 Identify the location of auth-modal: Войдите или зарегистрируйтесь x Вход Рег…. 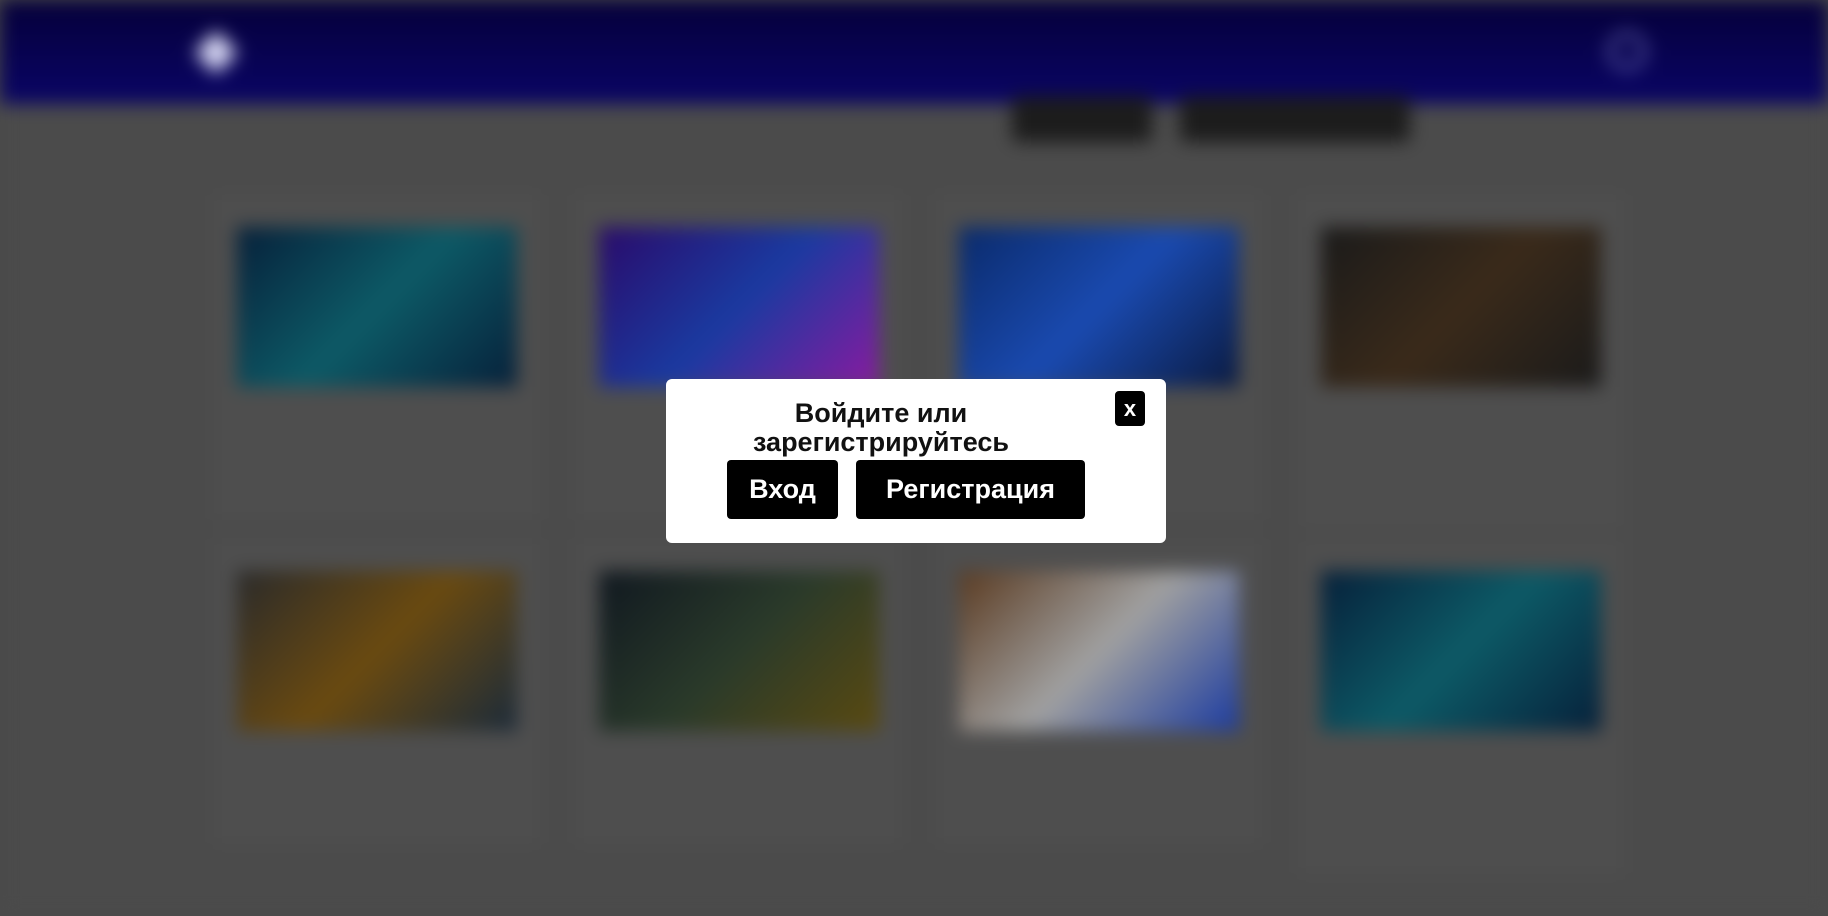
(916, 461).